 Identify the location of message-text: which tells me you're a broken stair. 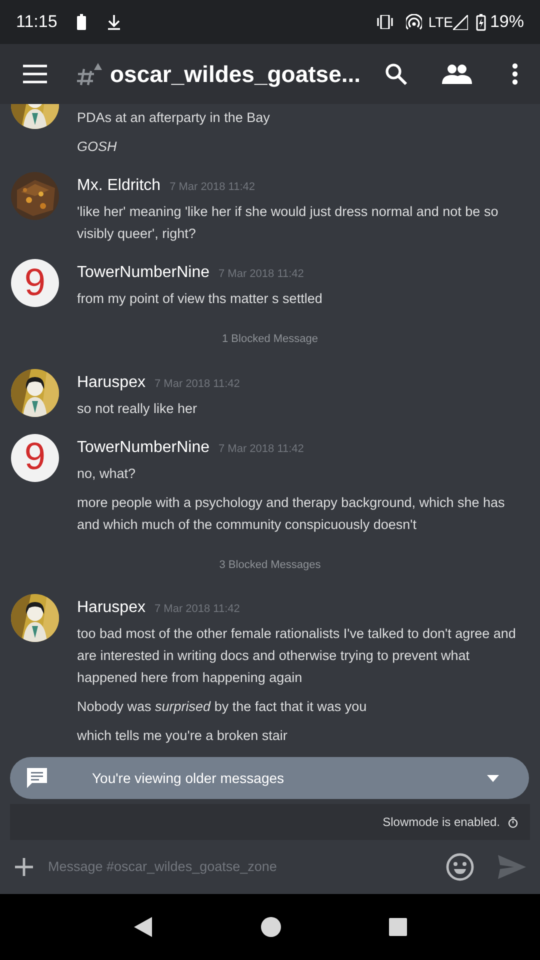
(182, 736).